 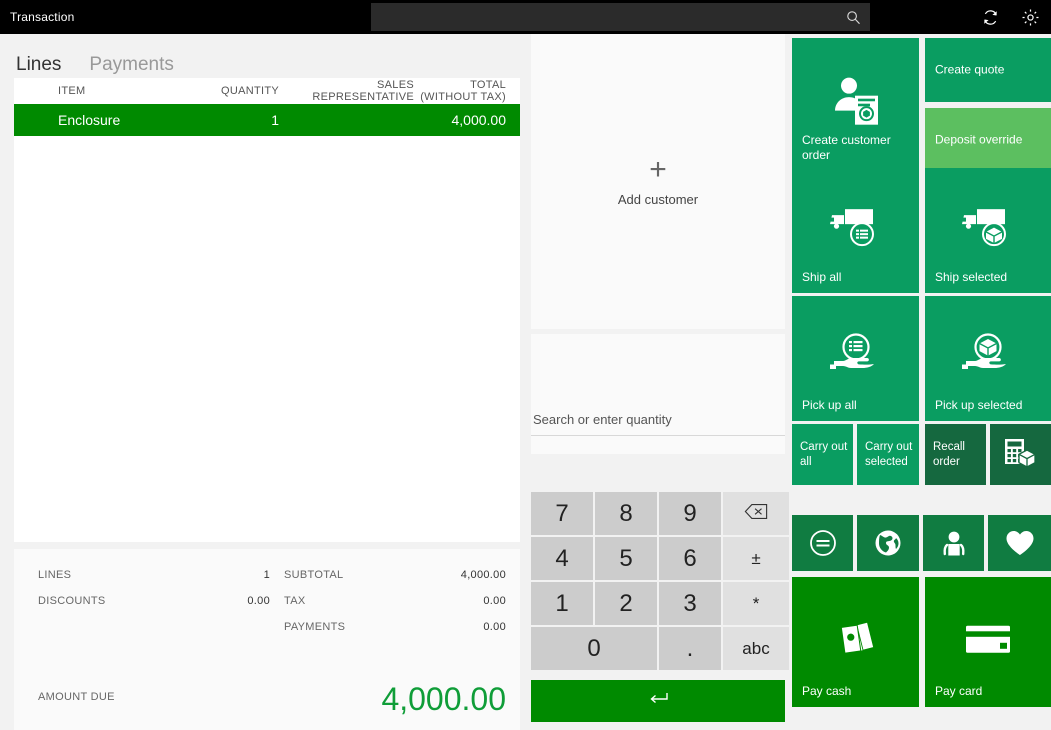 What do you see at coordinates (562, 603) in the screenshot?
I see `numpad-key-1: 1` at bounding box center [562, 603].